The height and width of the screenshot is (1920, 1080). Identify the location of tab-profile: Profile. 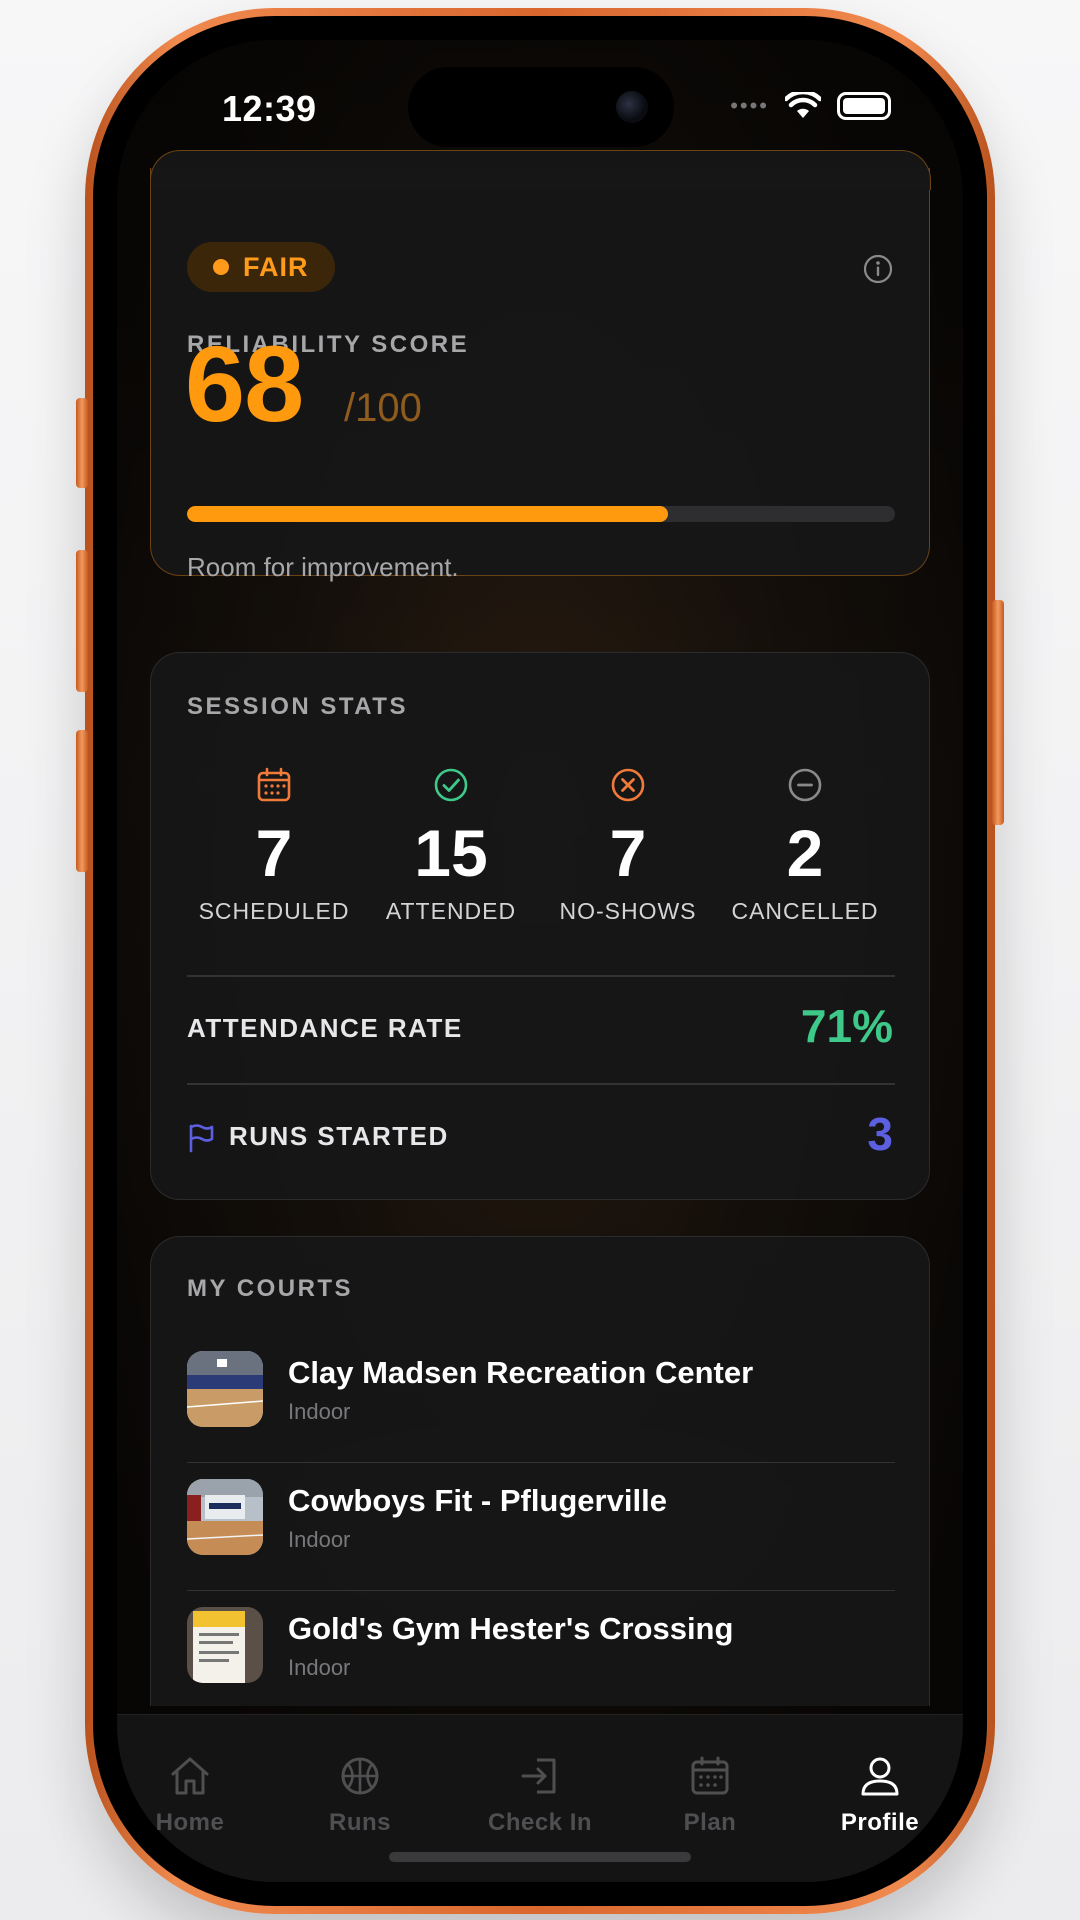
(880, 1795).